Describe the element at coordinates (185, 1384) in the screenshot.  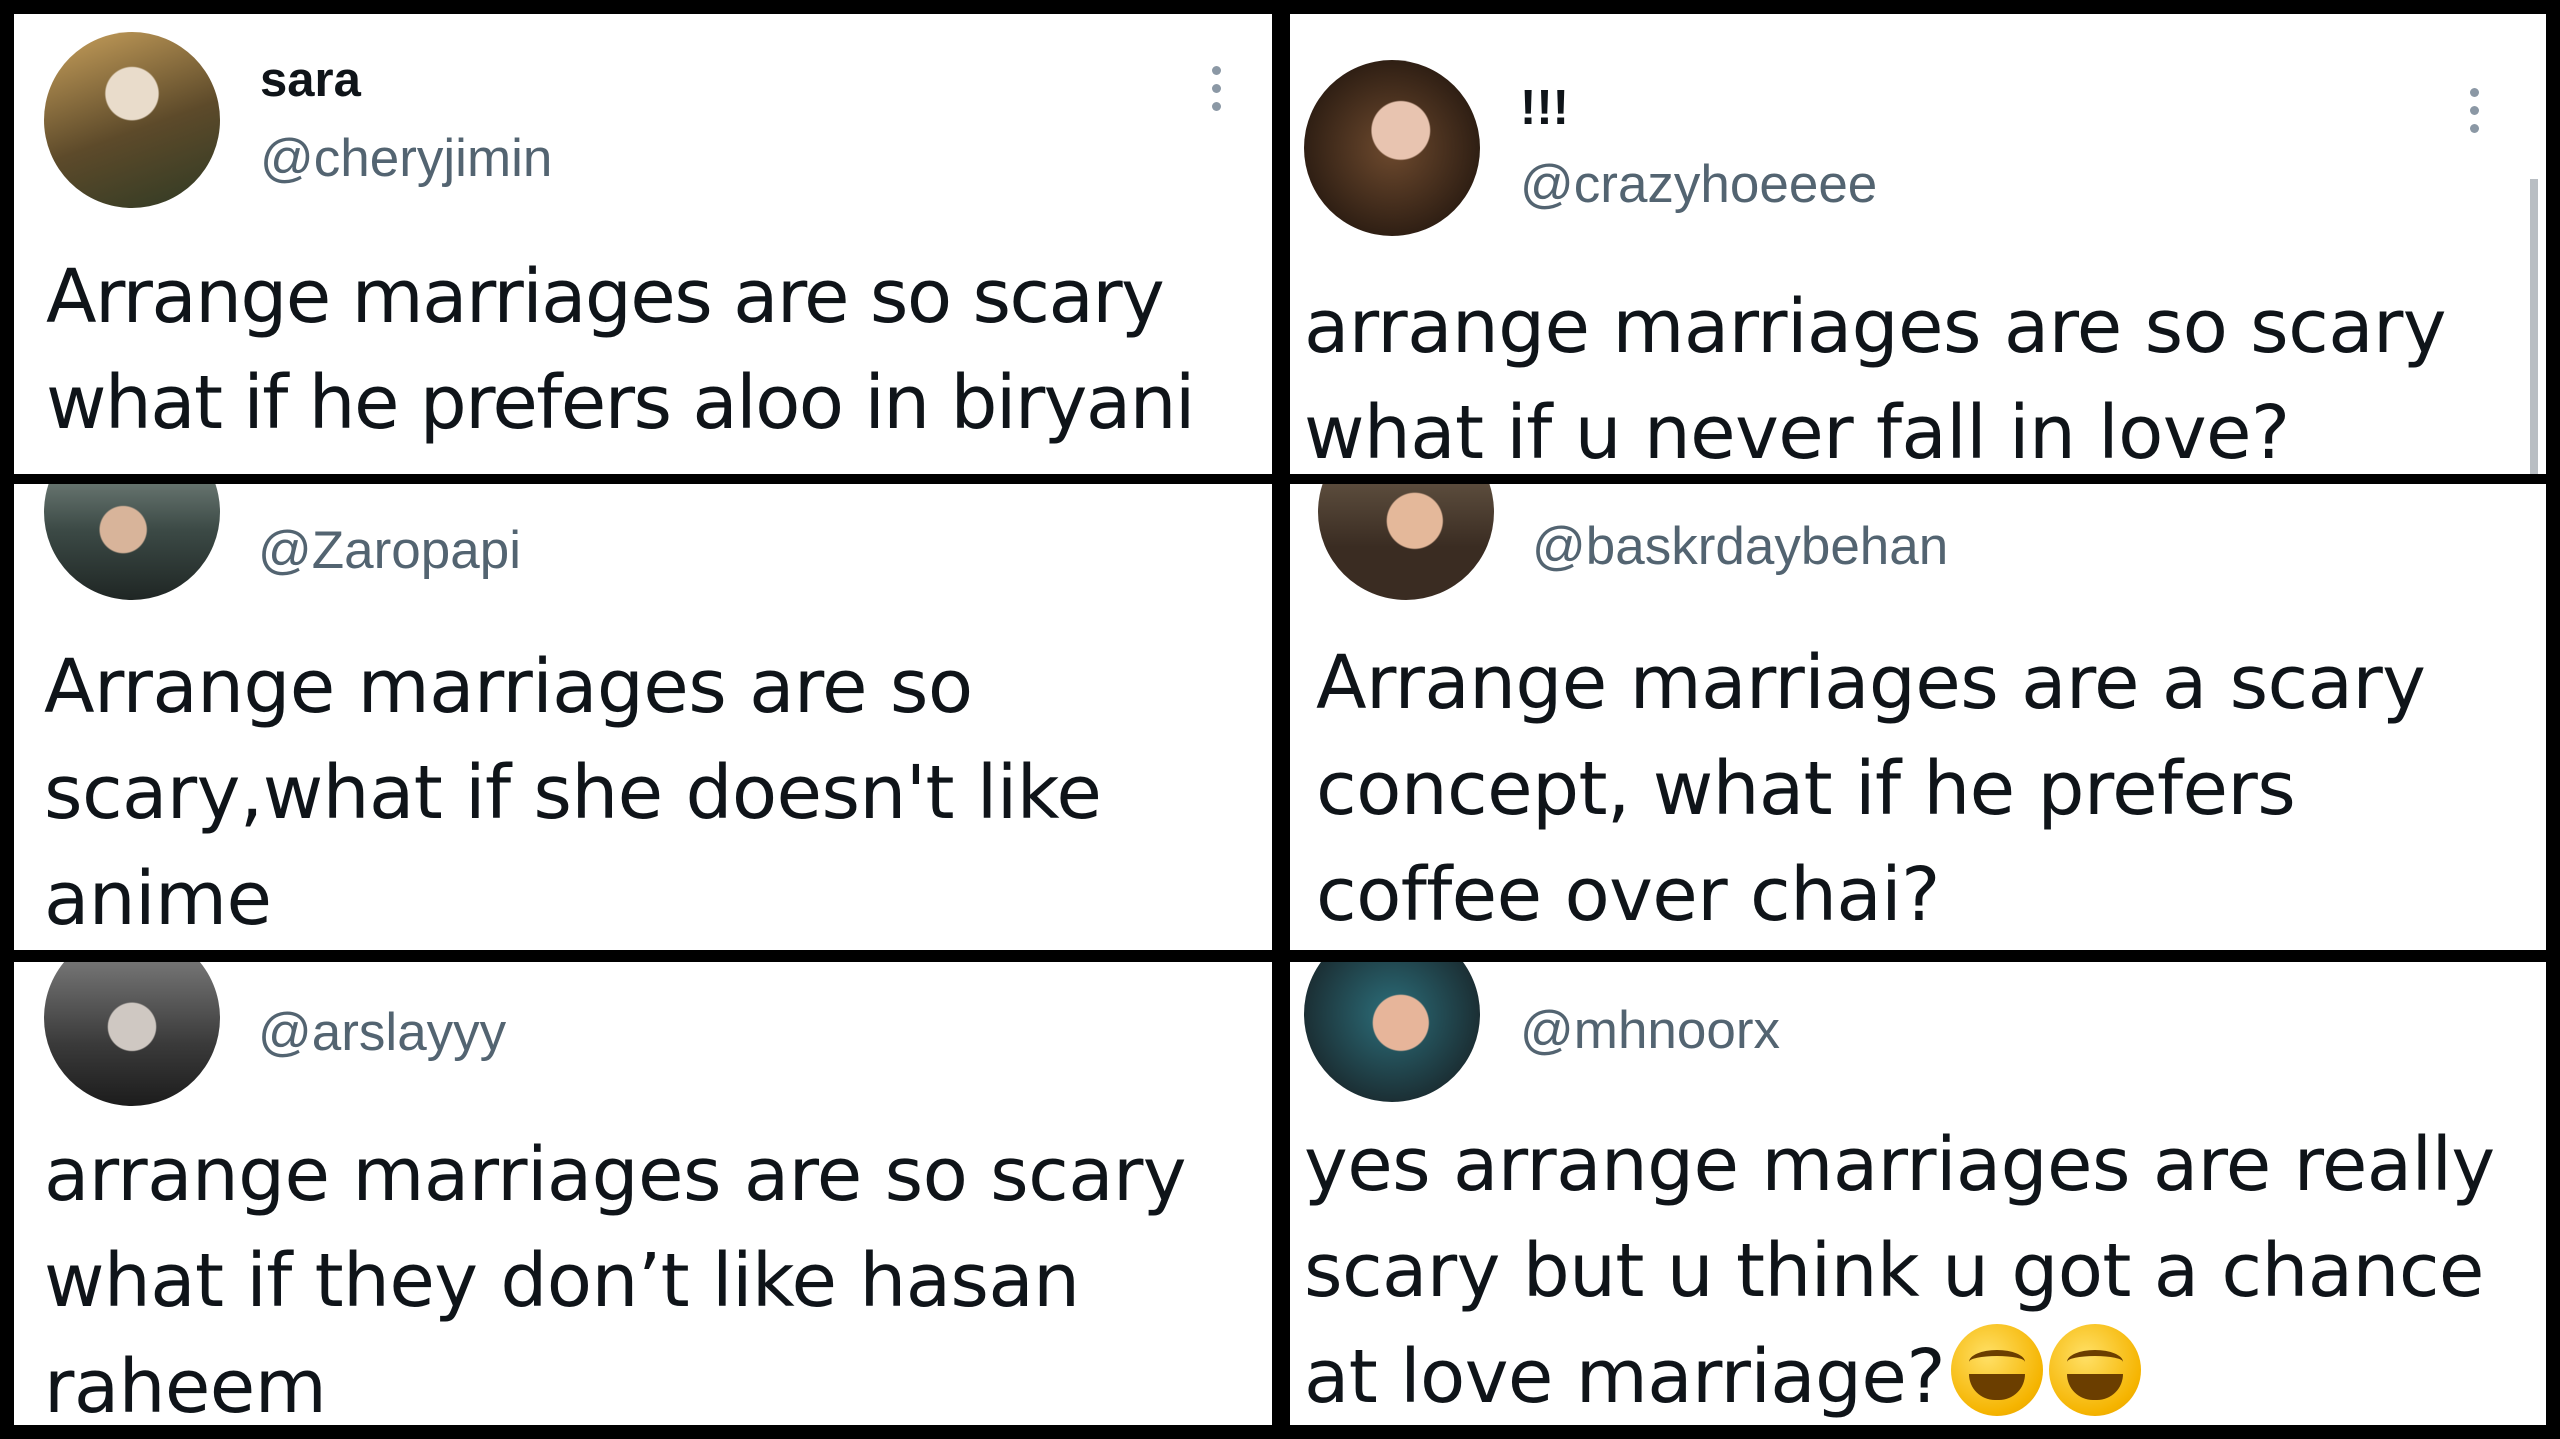
I see `tweet-line: raheem` at that location.